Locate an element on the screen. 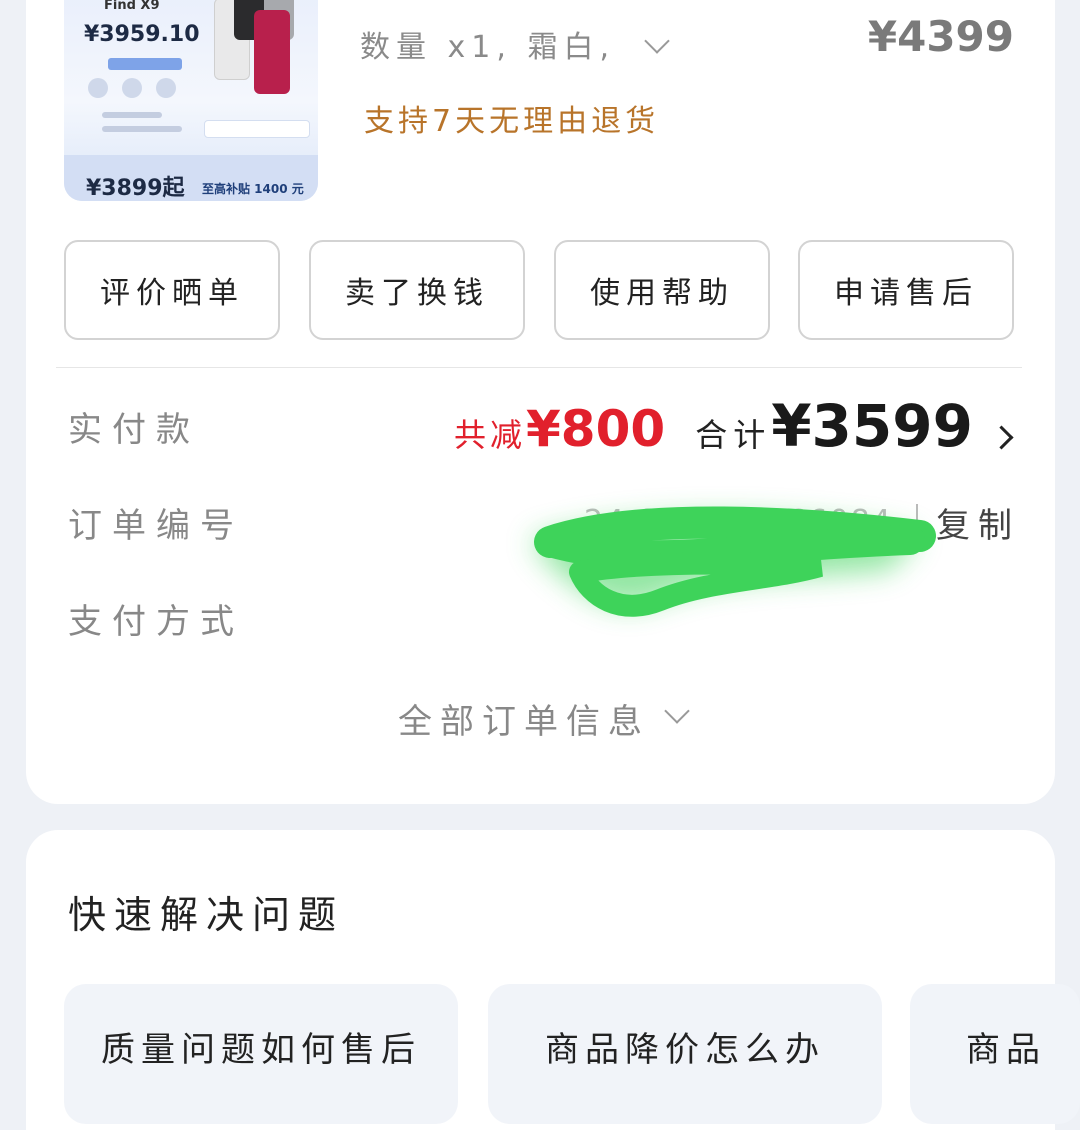  thumb-tag is located at coordinates (145, 64).